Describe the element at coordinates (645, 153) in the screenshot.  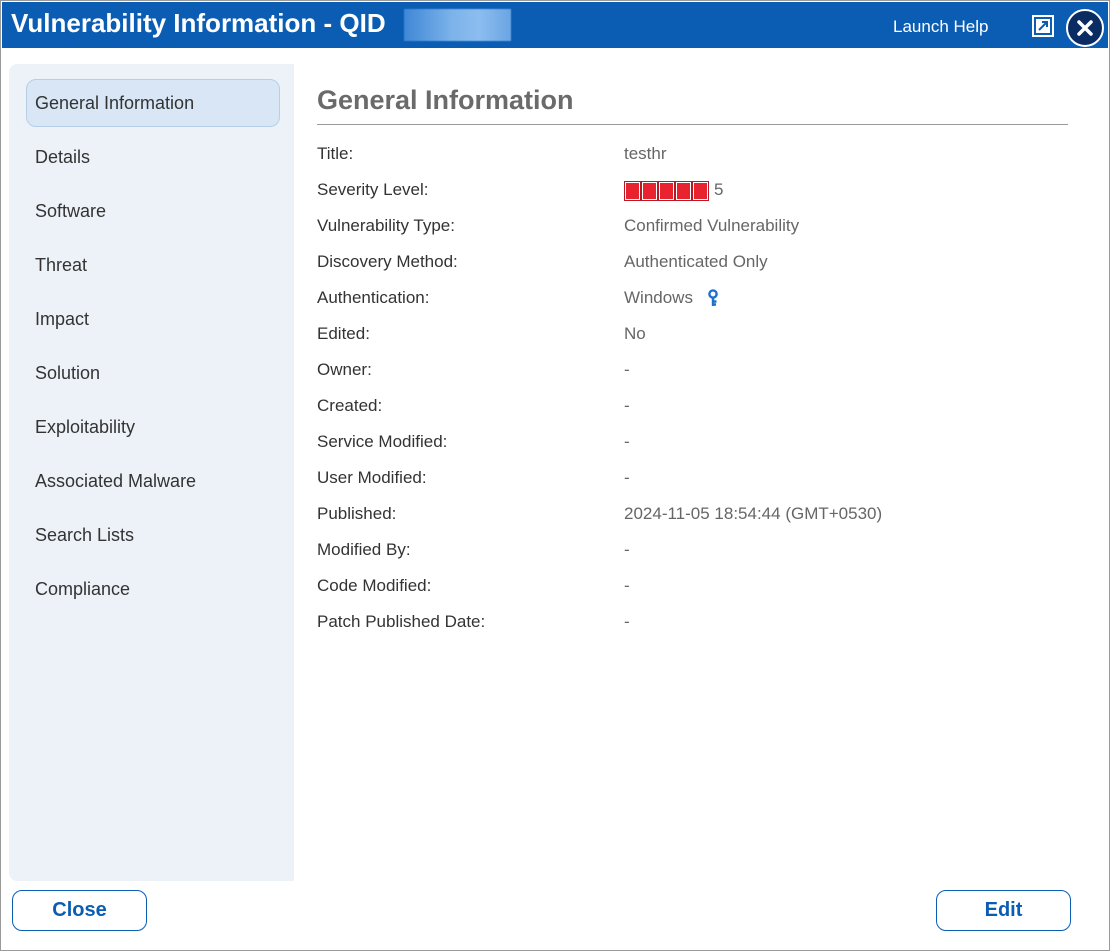
I see `field-value: testhr` at that location.